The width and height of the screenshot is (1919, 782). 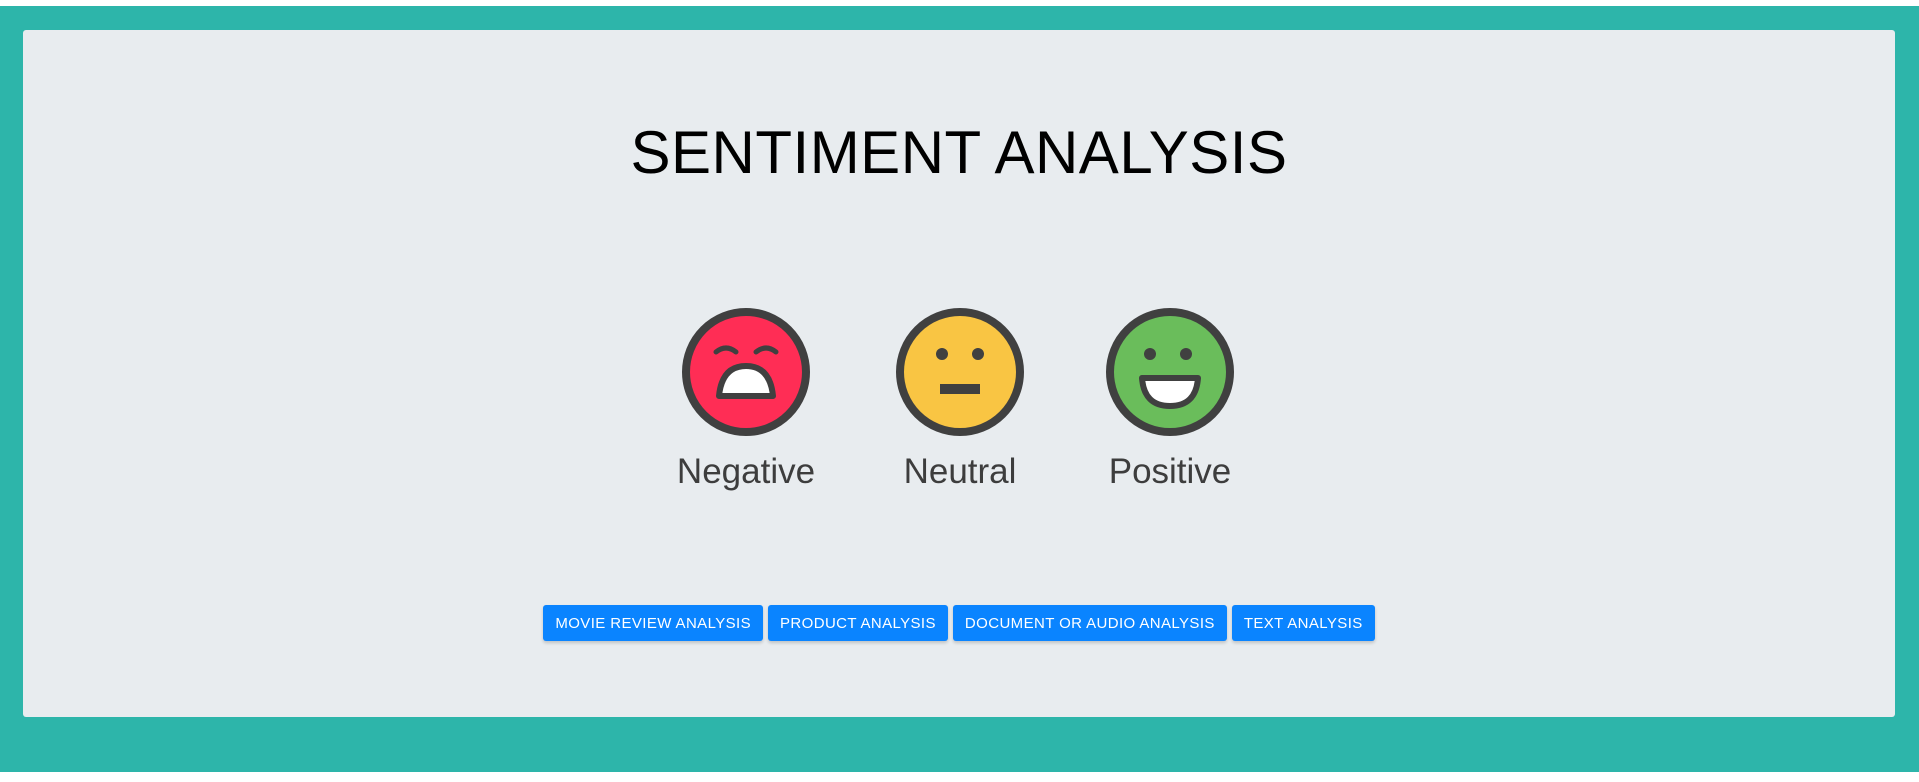 What do you see at coordinates (1089, 623) in the screenshot?
I see `document-audio-analysis-button: DOCUMENT OR AUDIO ANALYSIS` at bounding box center [1089, 623].